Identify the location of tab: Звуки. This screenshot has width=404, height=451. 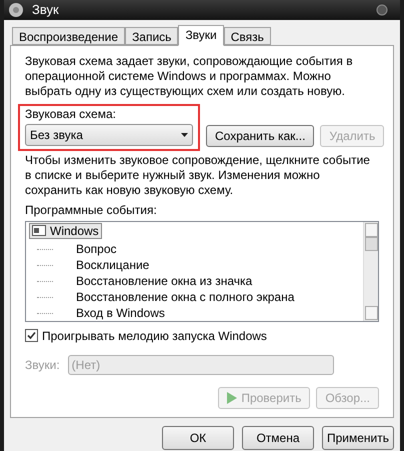
(201, 35).